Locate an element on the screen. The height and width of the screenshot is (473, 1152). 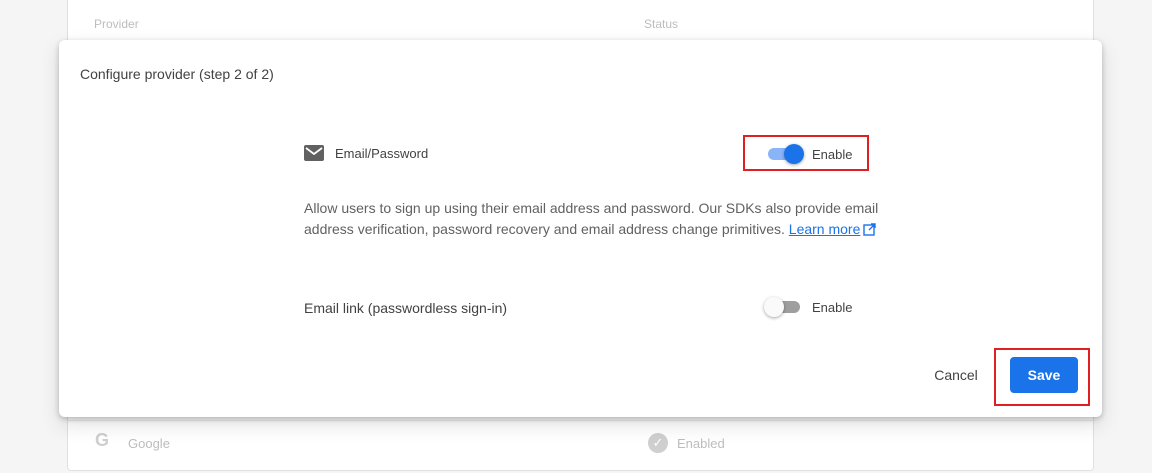
provider-name: Google is located at coordinates (149, 443).